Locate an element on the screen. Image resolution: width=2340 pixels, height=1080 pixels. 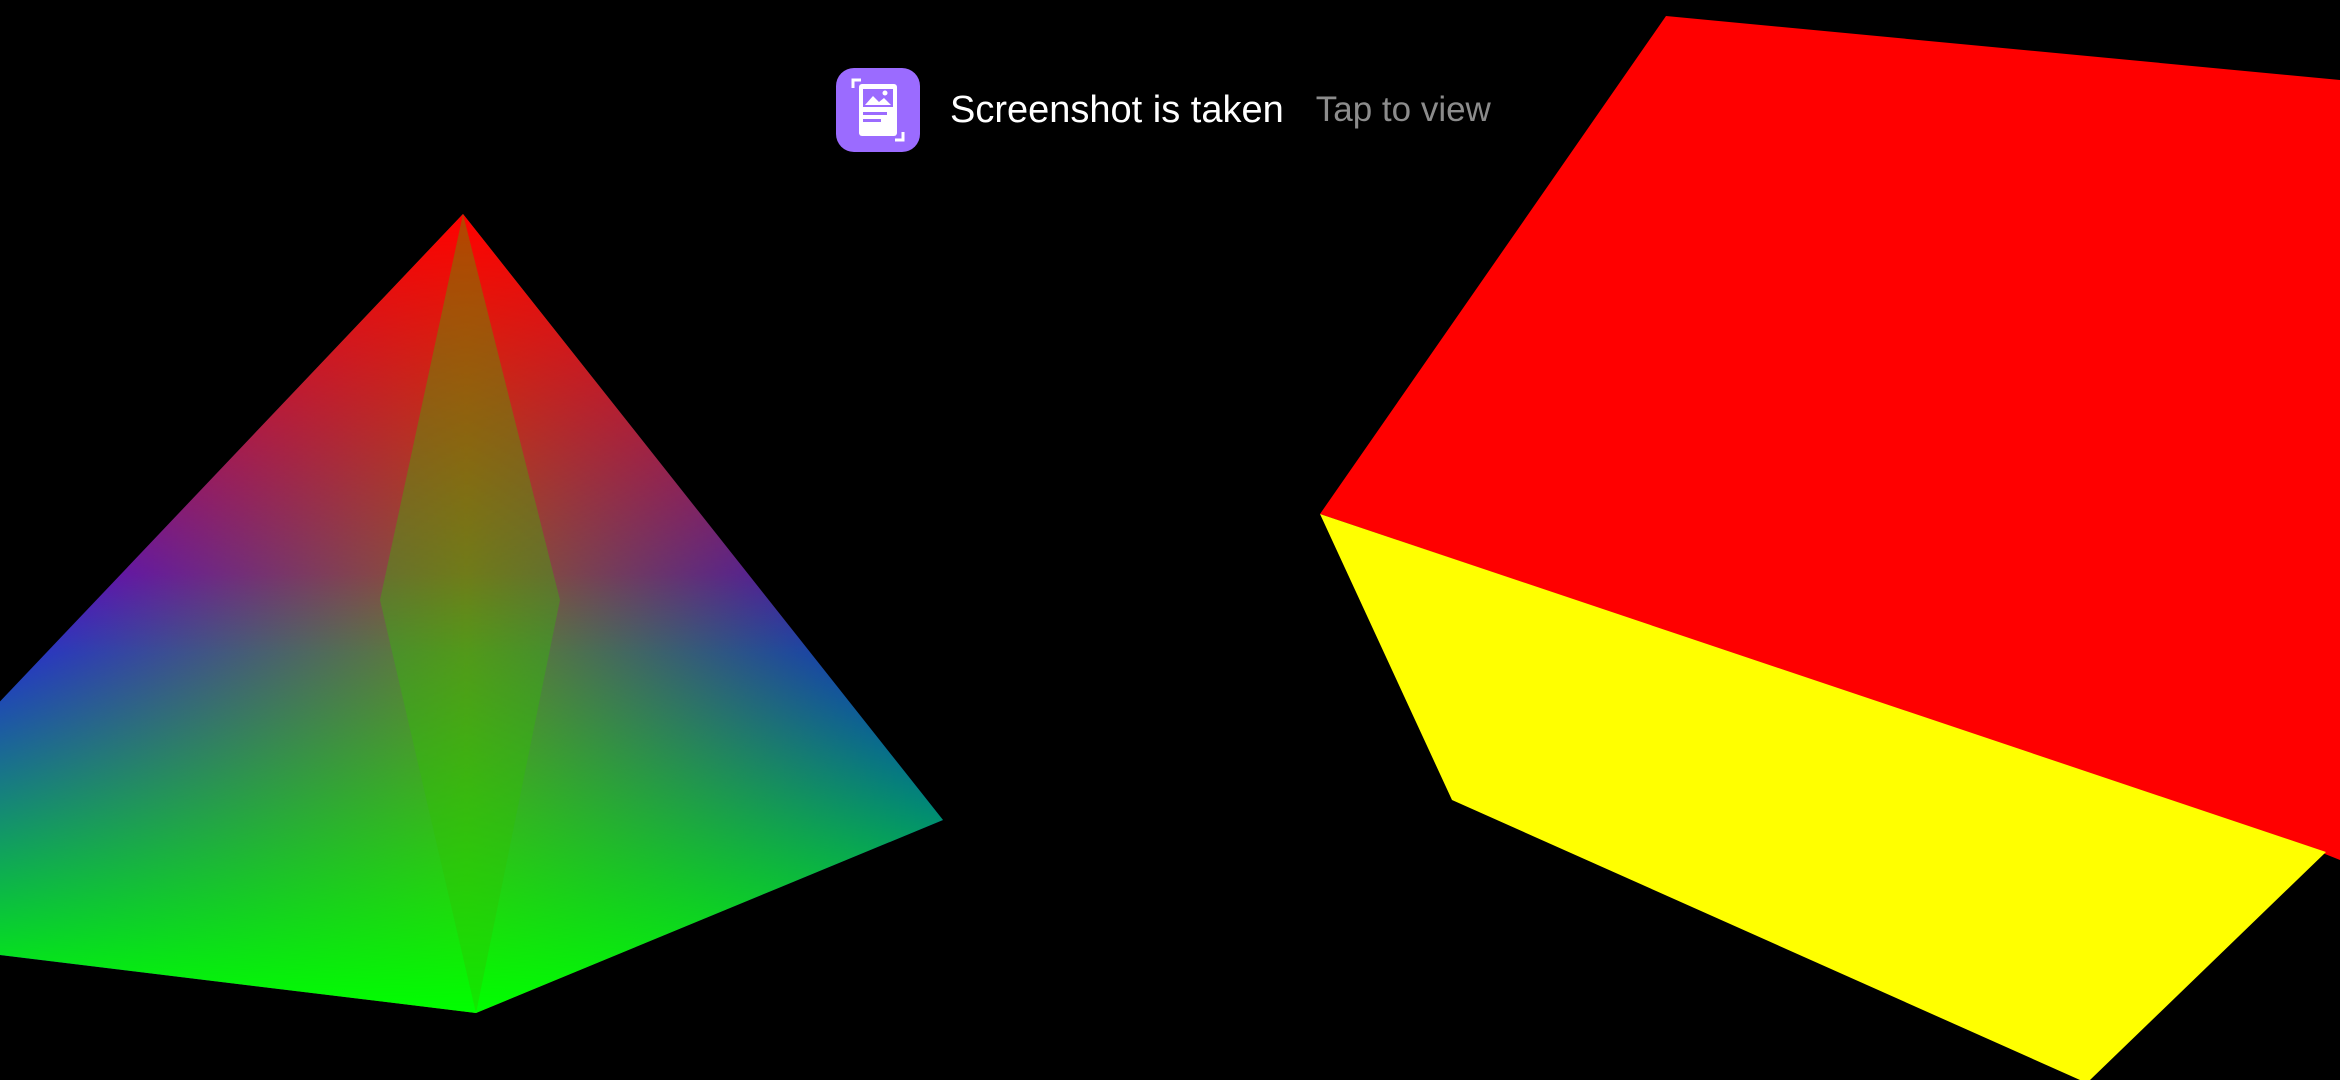
tap-to-view-link: Tap to view is located at coordinates (1403, 110).